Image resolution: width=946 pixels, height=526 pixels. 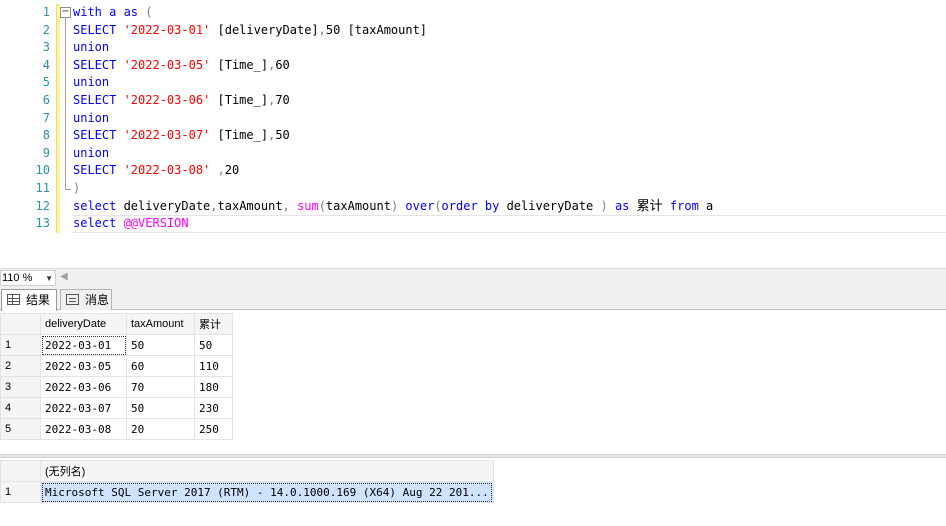 What do you see at coordinates (83, 387) in the screenshot?
I see `grid-cell: 2022-03-06` at bounding box center [83, 387].